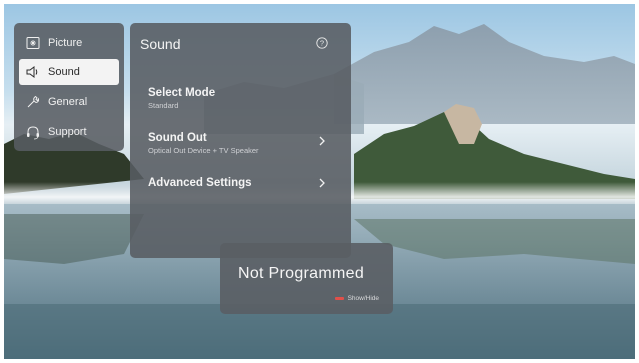  I want to click on menu-item-picture: Picture, so click(69, 43).